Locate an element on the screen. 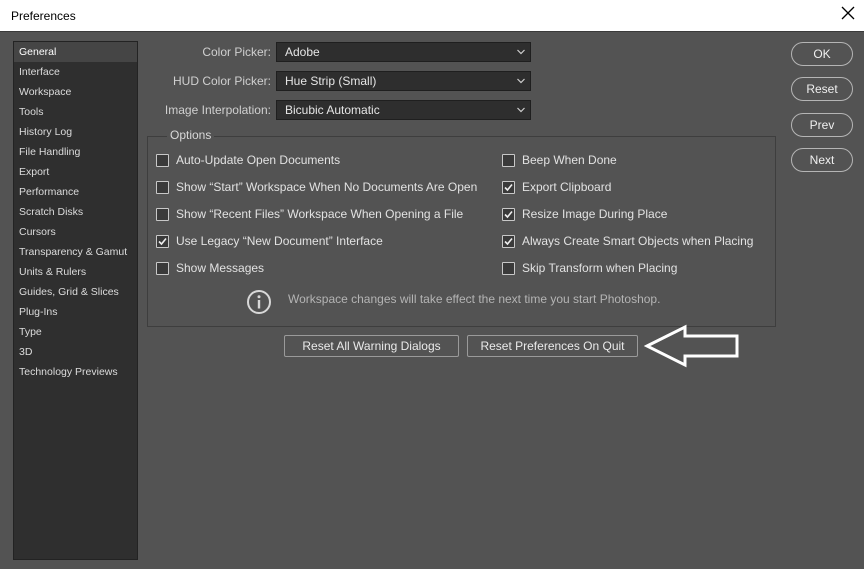  sidebar-item-cursors: Cursors is located at coordinates (75, 232).